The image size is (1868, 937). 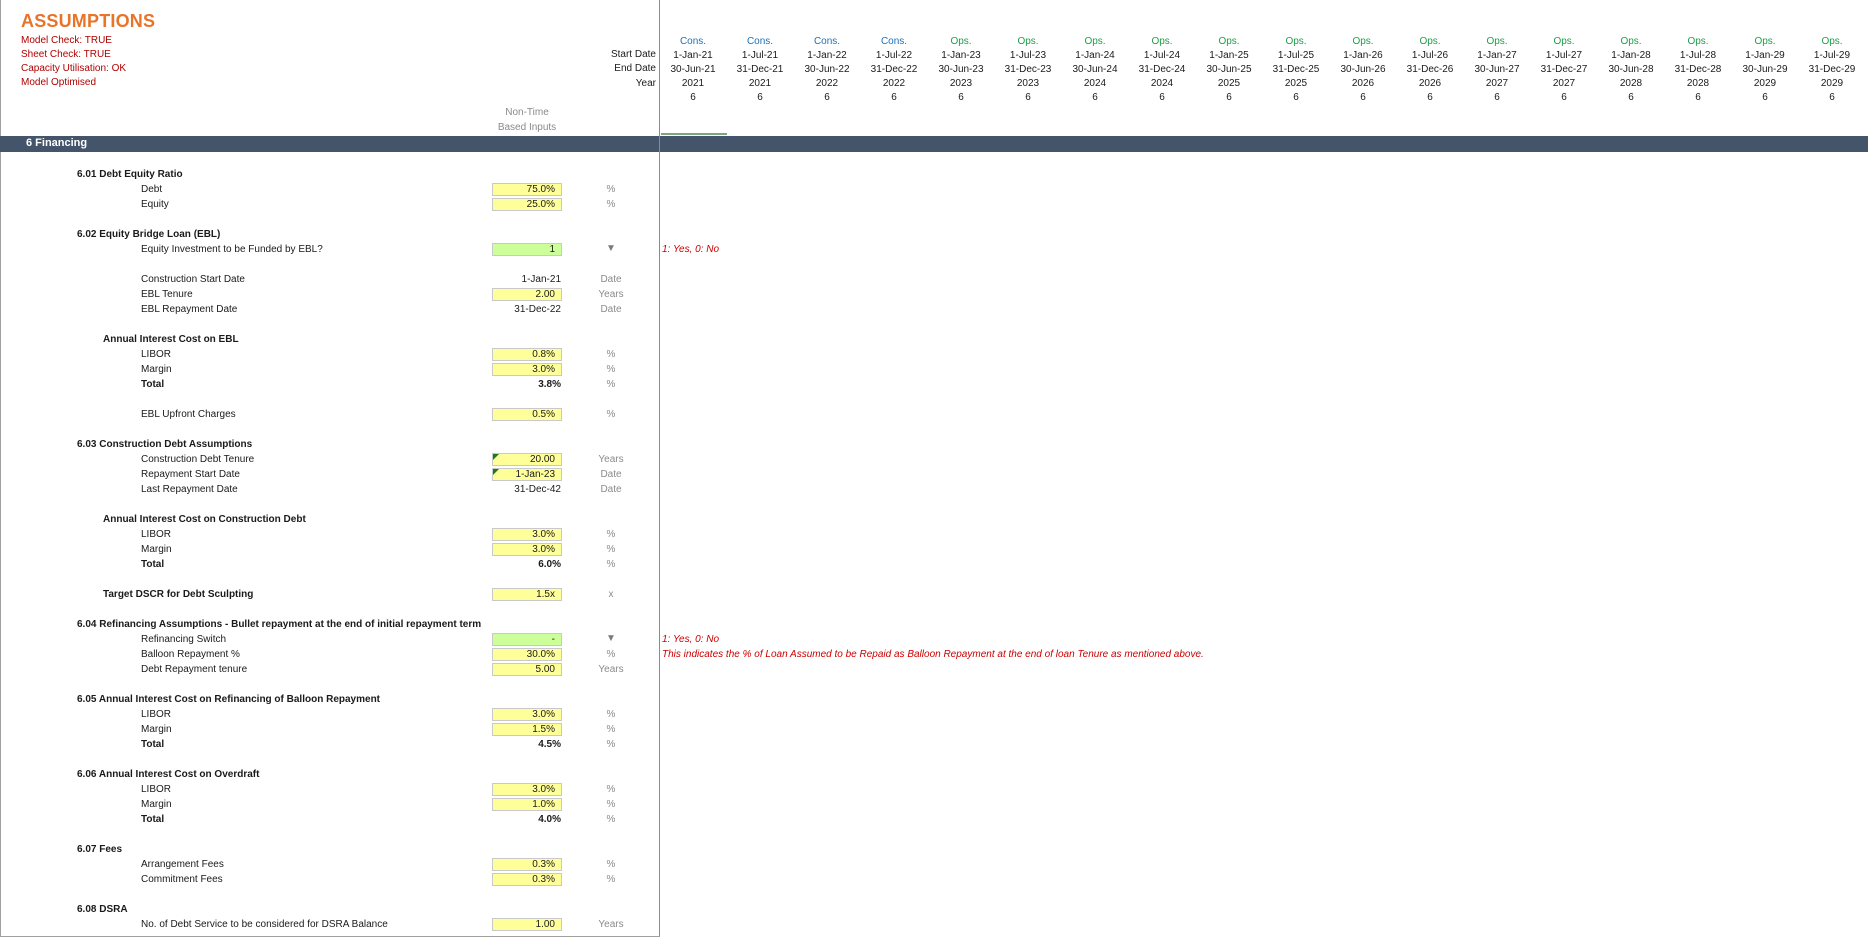 I want to click on cd-total-unit: %, so click(x=611, y=564).